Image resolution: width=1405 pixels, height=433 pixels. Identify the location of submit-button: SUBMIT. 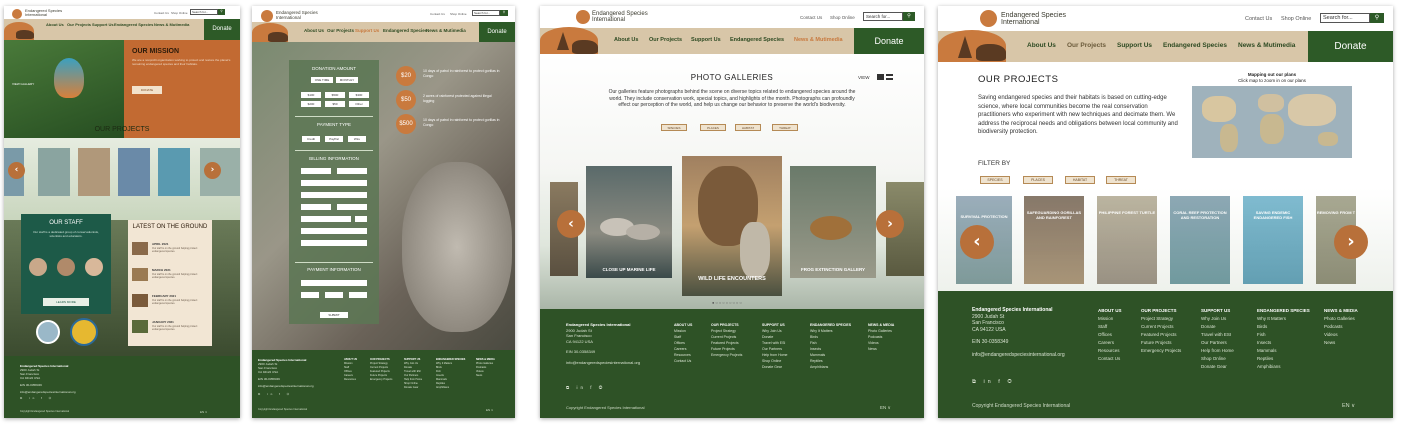
(334, 315).